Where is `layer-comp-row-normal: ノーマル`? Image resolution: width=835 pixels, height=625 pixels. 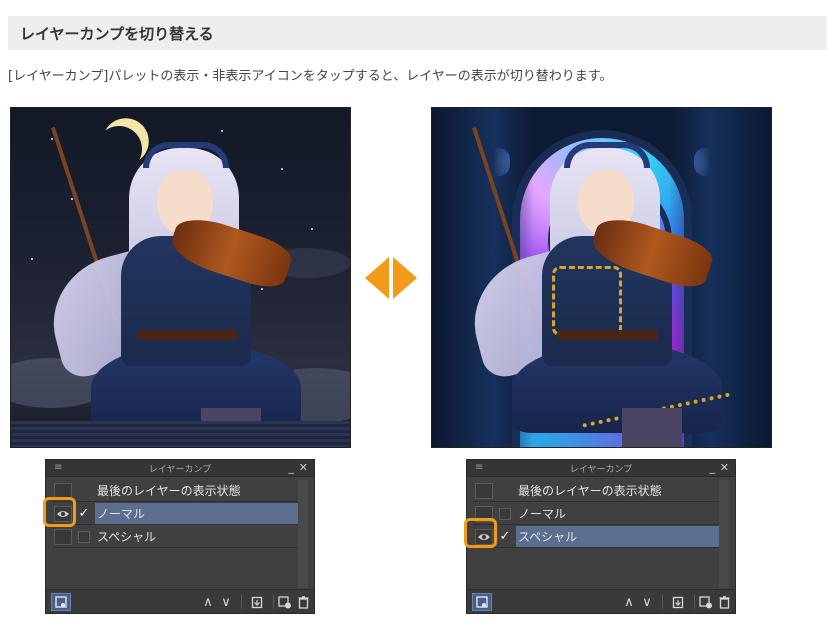 layer-comp-row-normal: ノーマル is located at coordinates (596, 514).